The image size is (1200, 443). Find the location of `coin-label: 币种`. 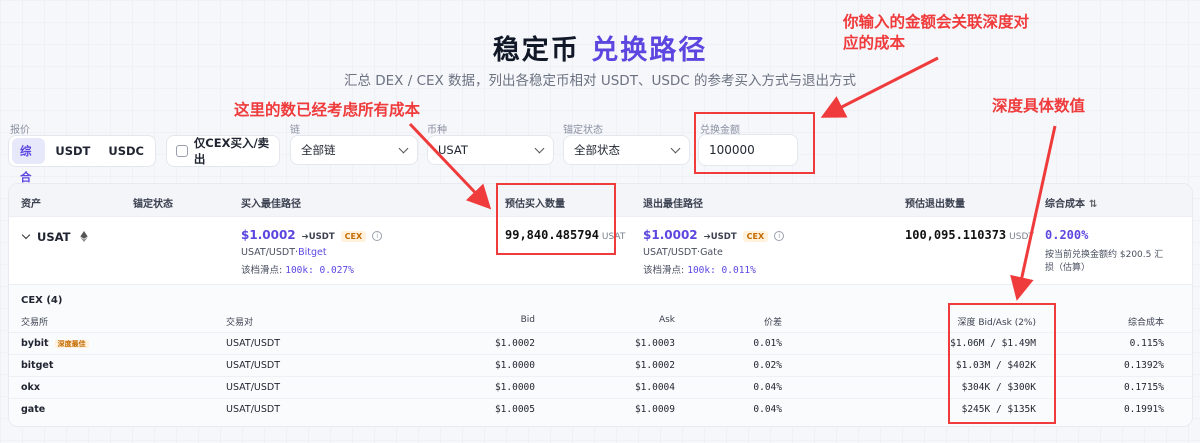

coin-label: 币种 is located at coordinates (437, 130).